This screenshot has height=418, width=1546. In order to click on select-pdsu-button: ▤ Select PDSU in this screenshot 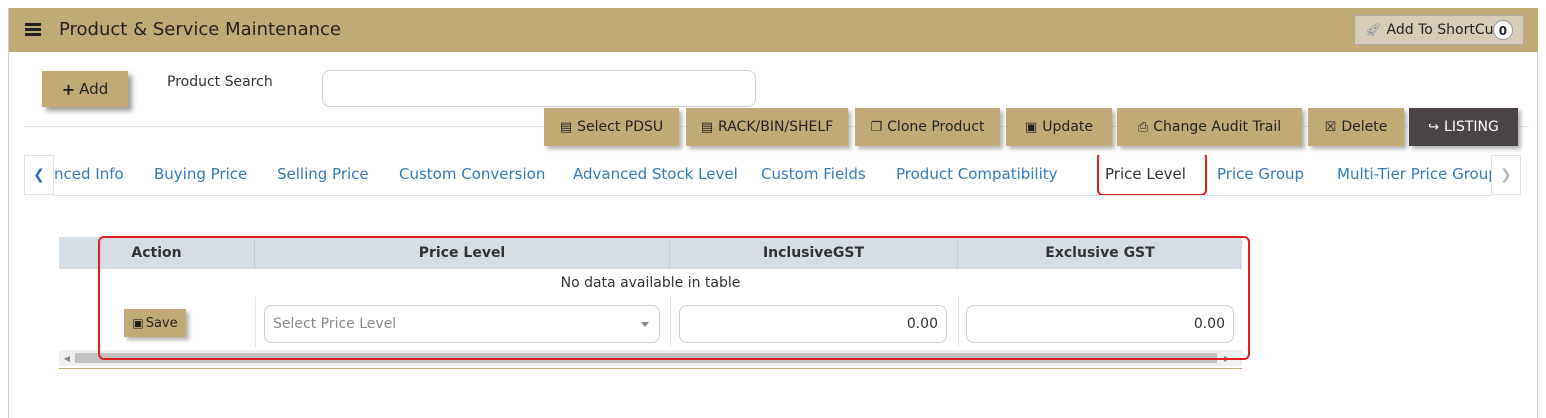, I will do `click(611, 127)`.